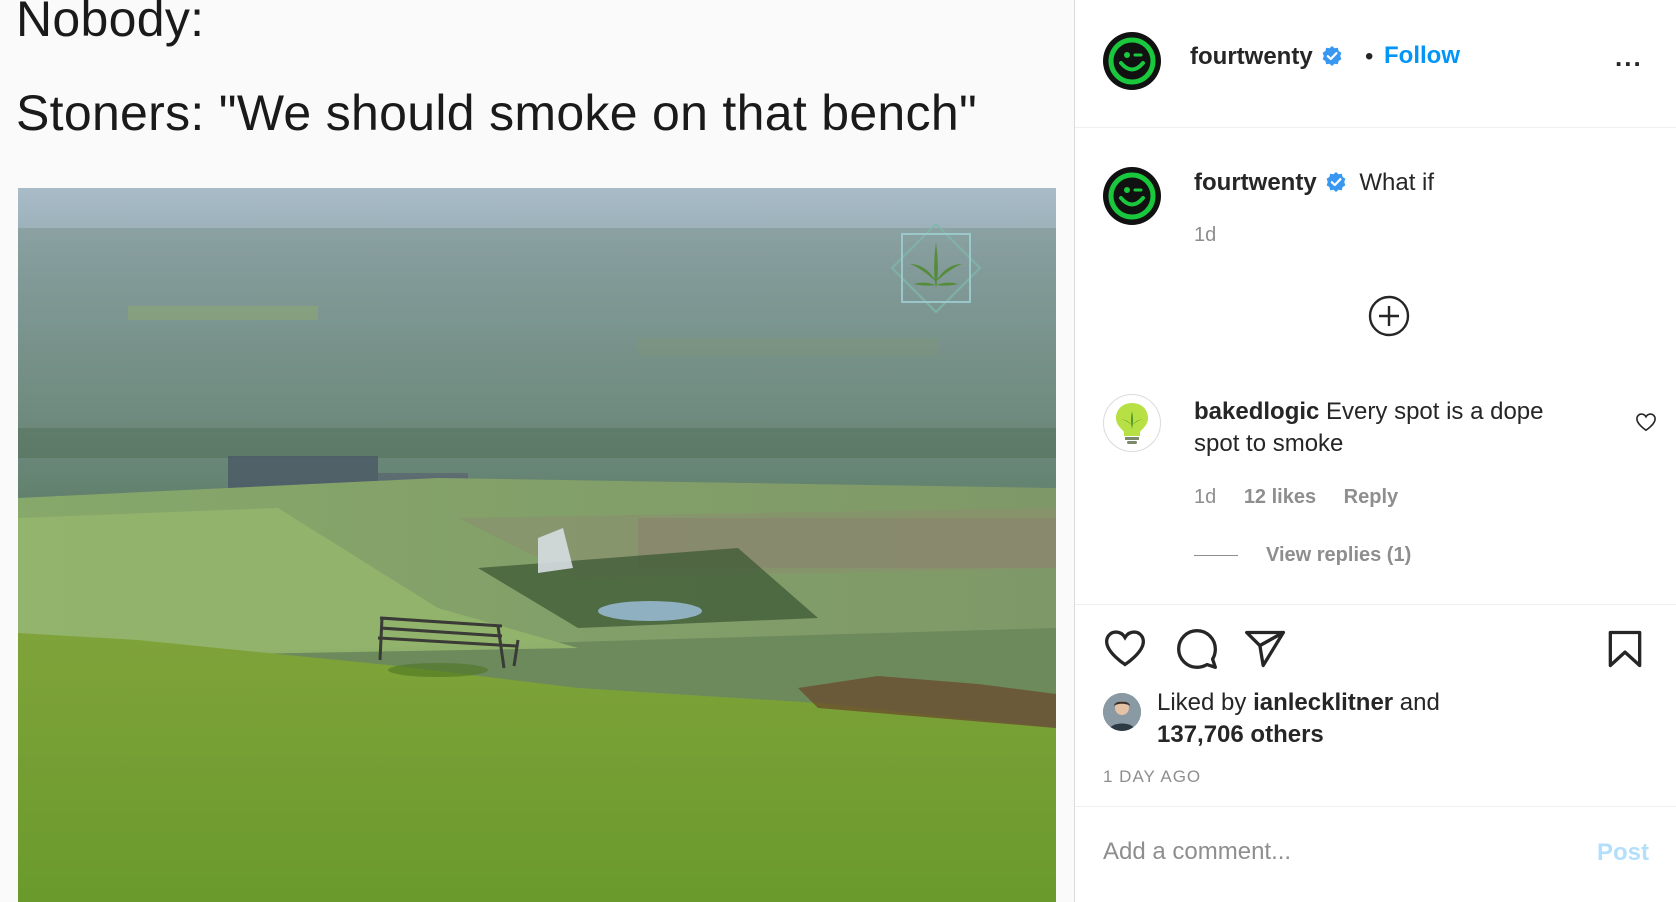  Describe the element at coordinates (1265, 649) in the screenshot. I see `share-icon` at that location.